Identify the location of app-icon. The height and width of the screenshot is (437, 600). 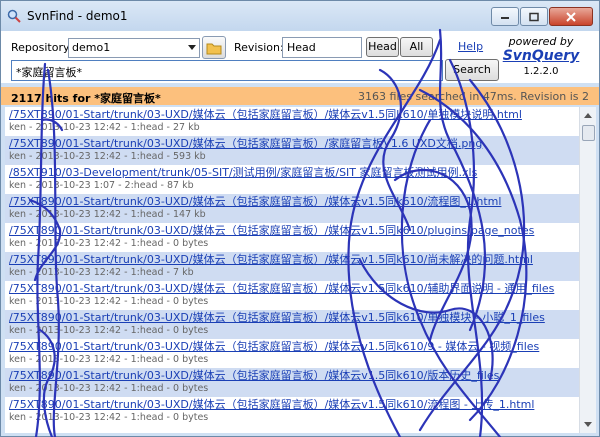
(14, 16).